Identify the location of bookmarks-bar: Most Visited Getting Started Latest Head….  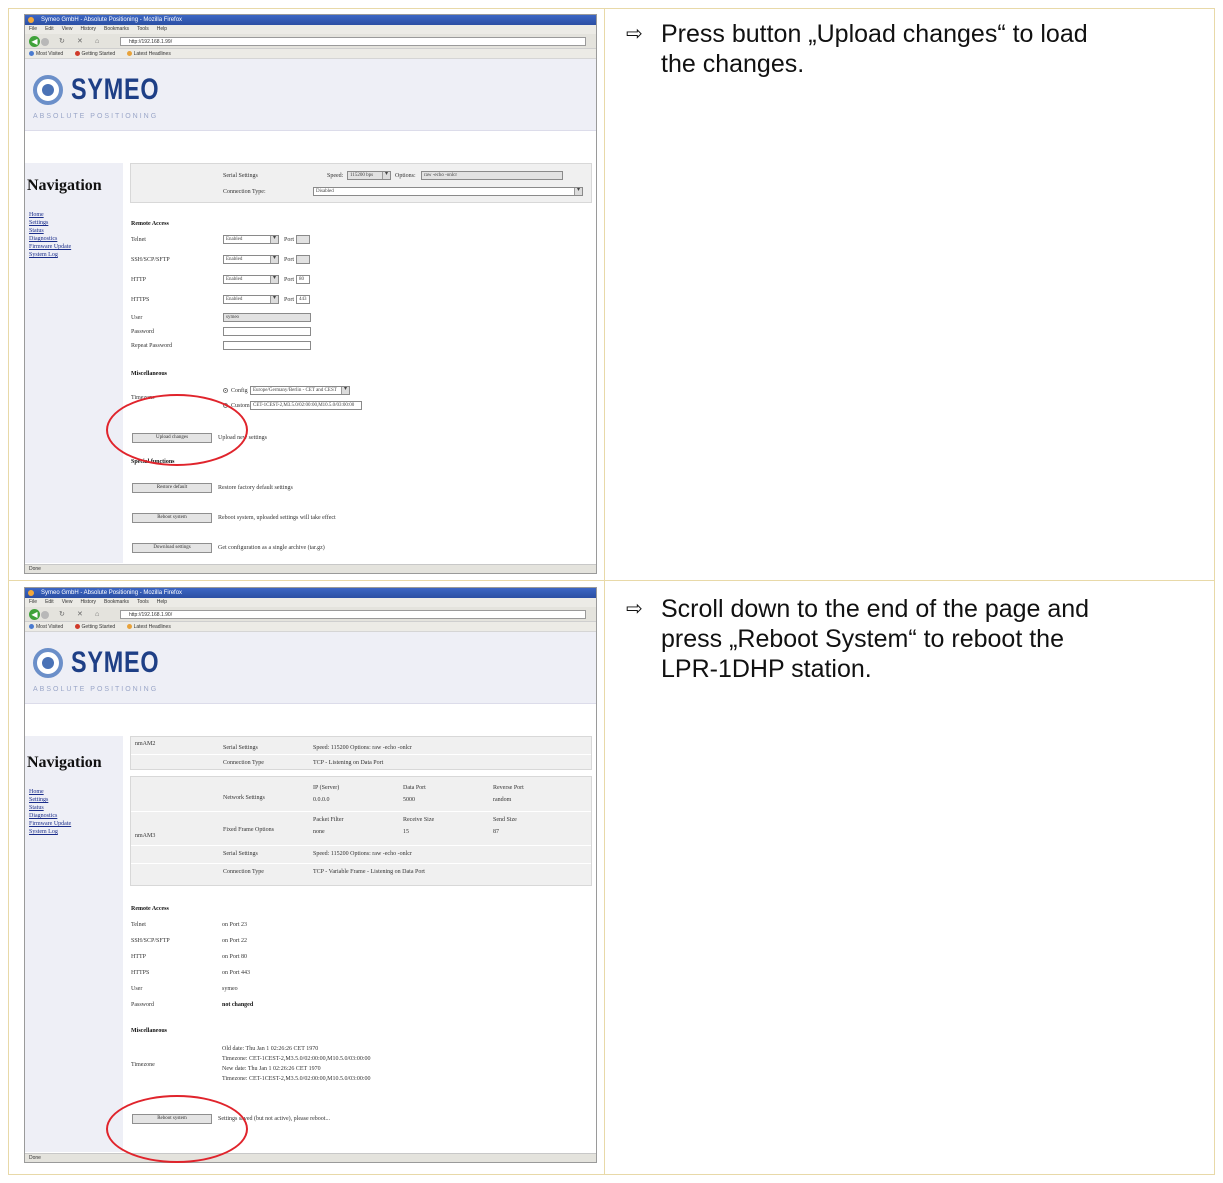
(310, 627).